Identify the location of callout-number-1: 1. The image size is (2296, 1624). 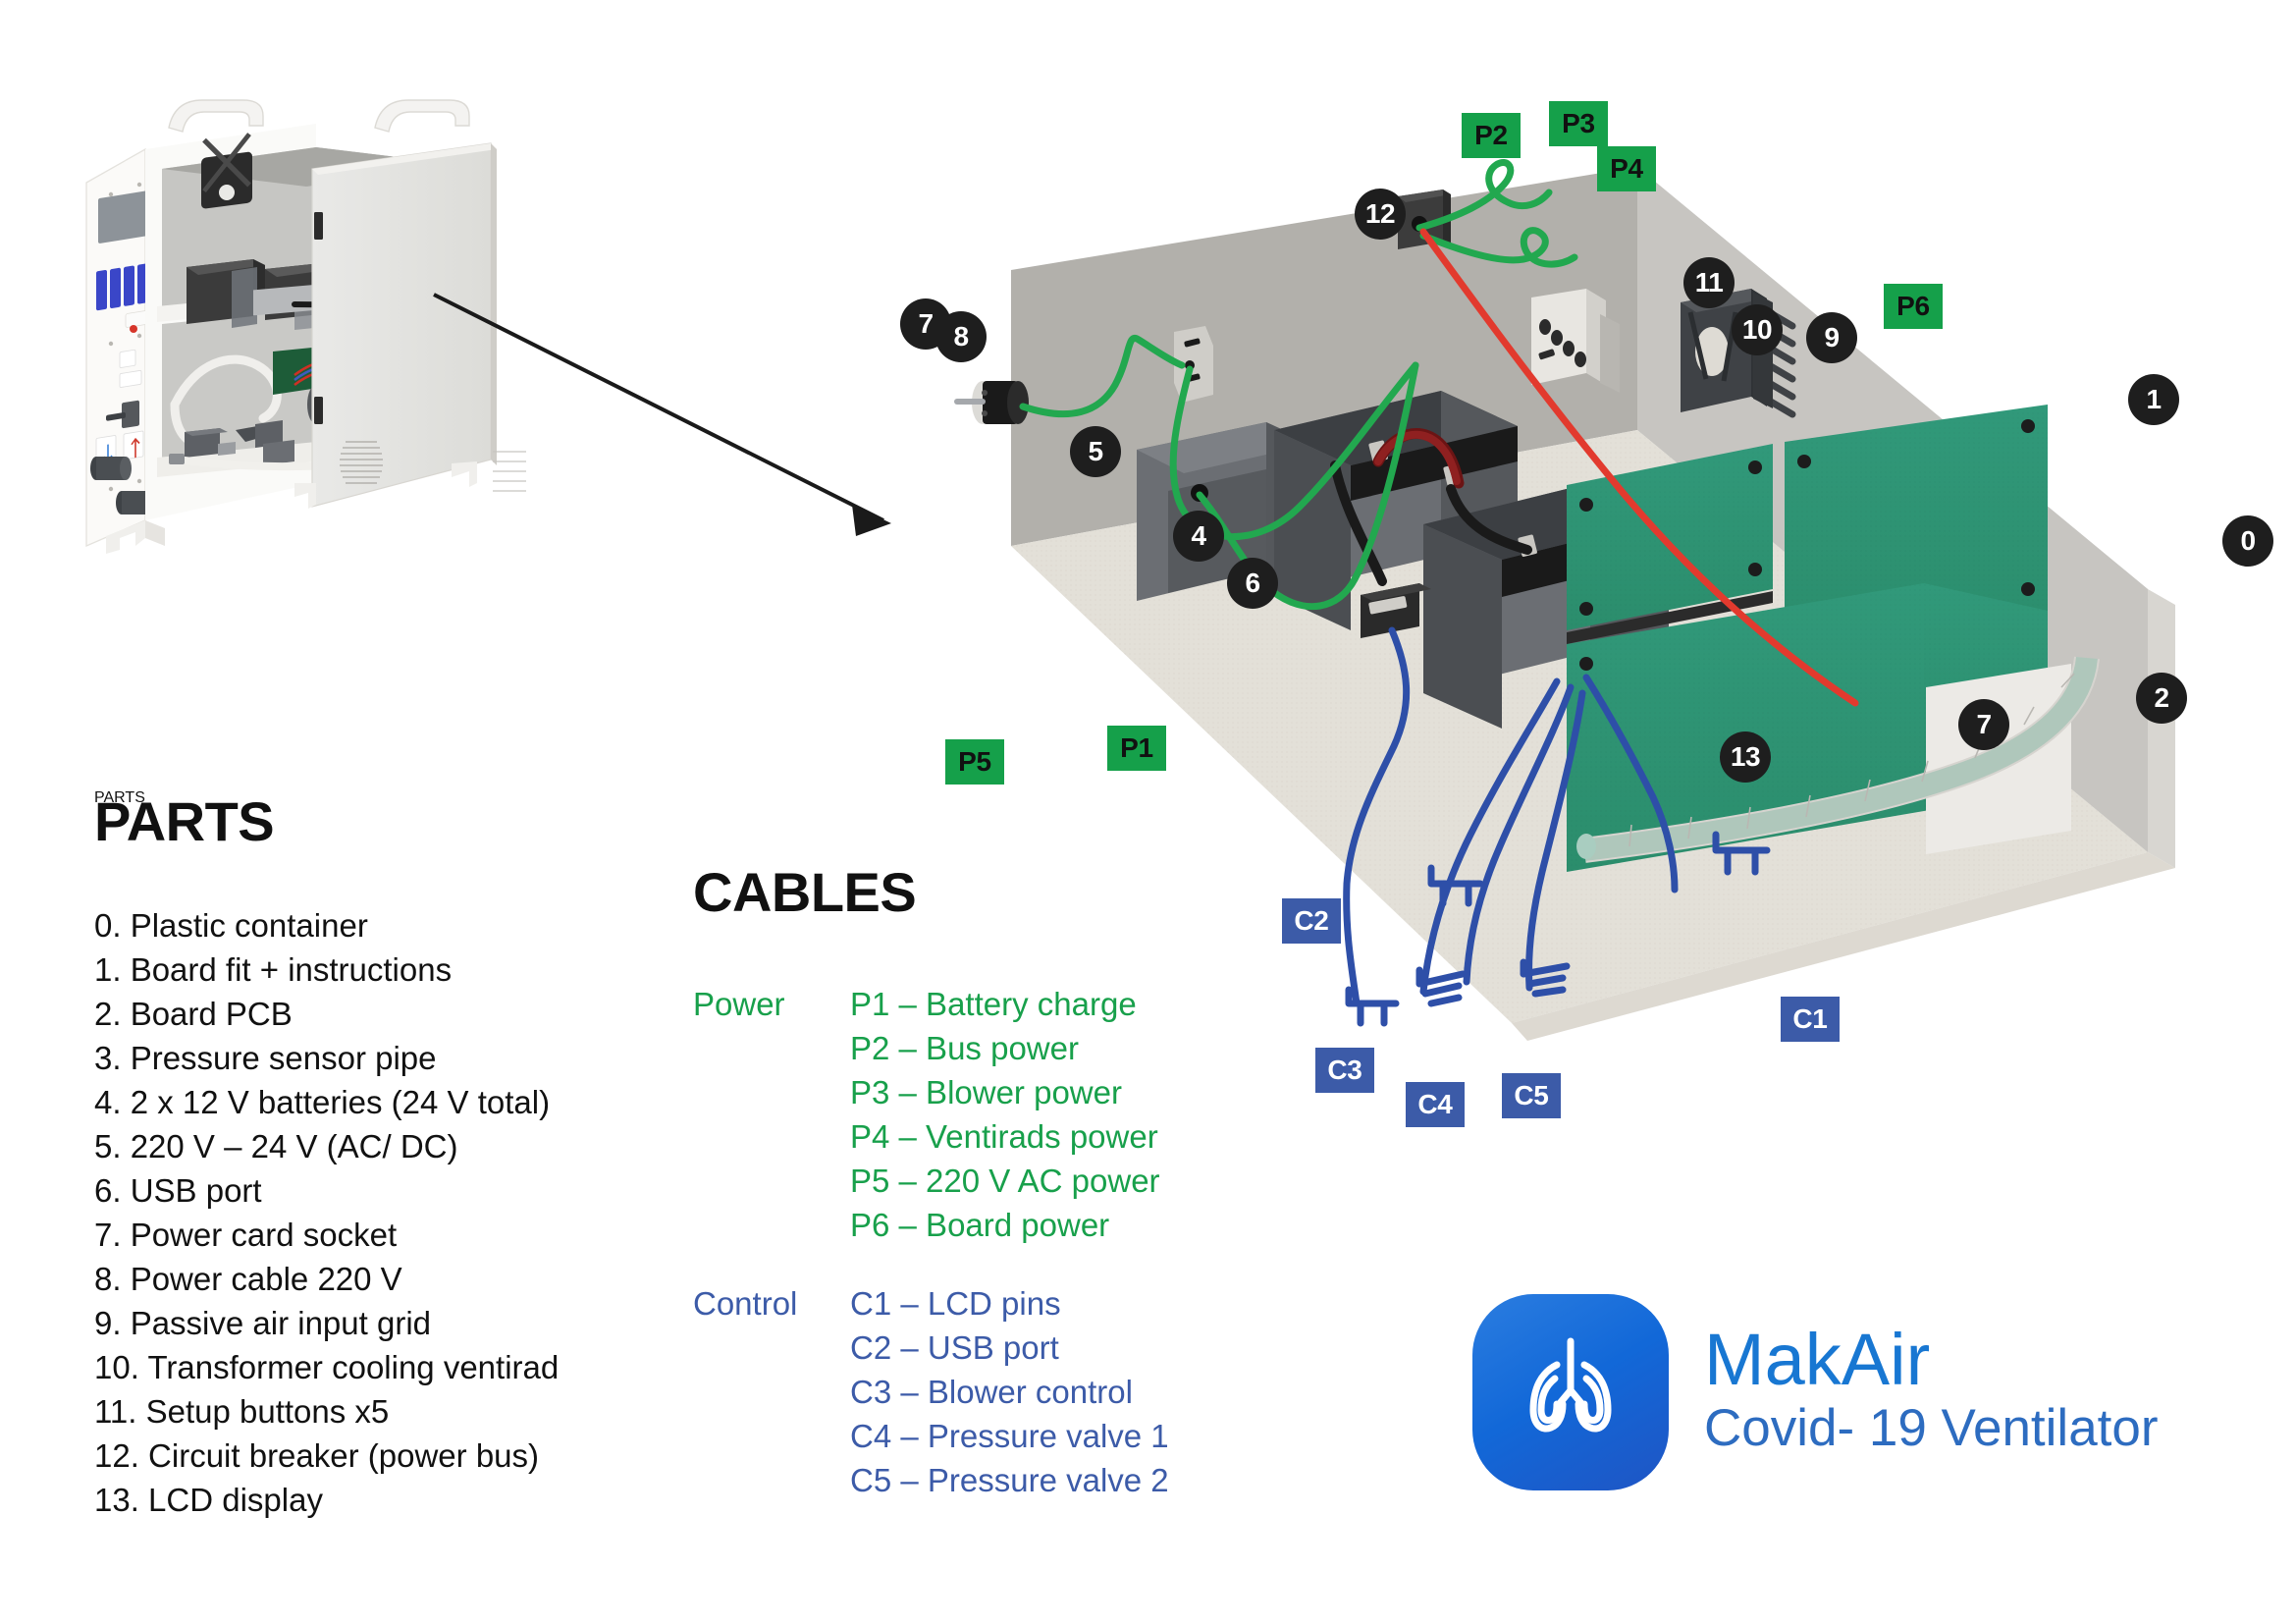
(2153, 399).